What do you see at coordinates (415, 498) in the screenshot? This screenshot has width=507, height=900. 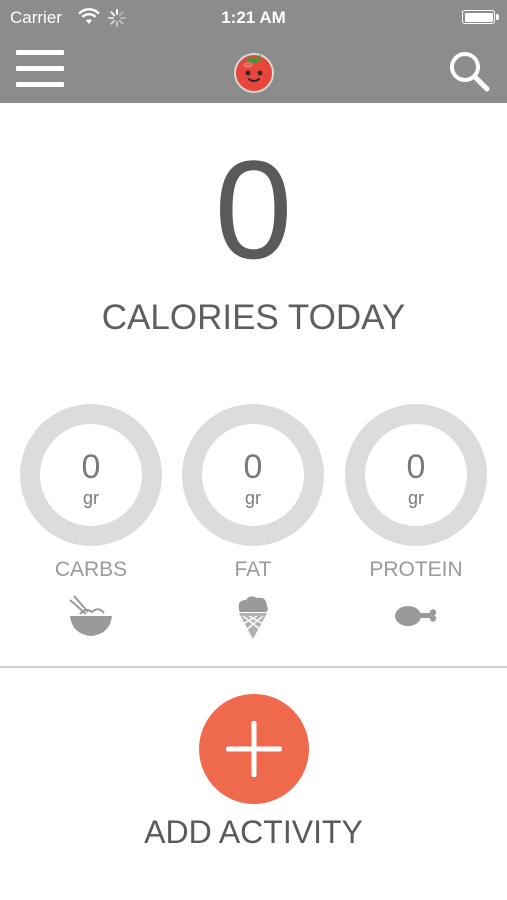 I see `protein-unit: gr` at bounding box center [415, 498].